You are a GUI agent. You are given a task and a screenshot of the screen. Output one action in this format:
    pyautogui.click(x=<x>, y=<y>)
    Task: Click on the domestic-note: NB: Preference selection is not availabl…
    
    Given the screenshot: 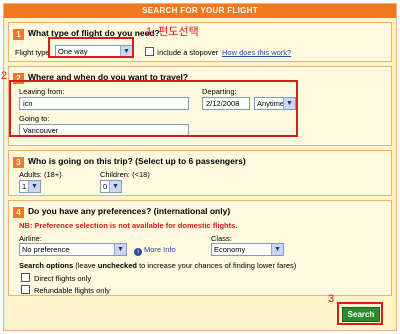 What is the action you would take?
    pyautogui.click(x=128, y=225)
    